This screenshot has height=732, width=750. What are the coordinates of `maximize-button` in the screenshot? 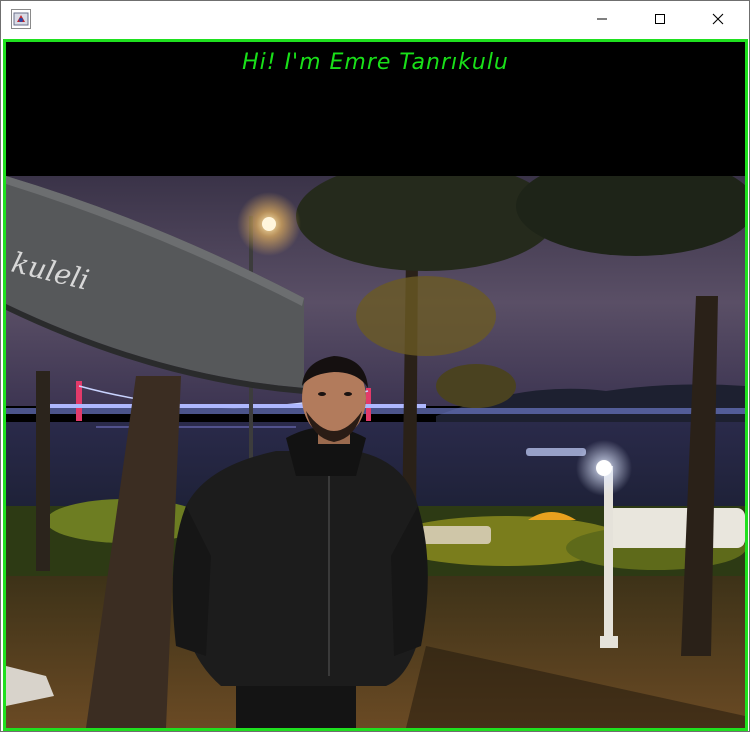 It's located at (660, 19).